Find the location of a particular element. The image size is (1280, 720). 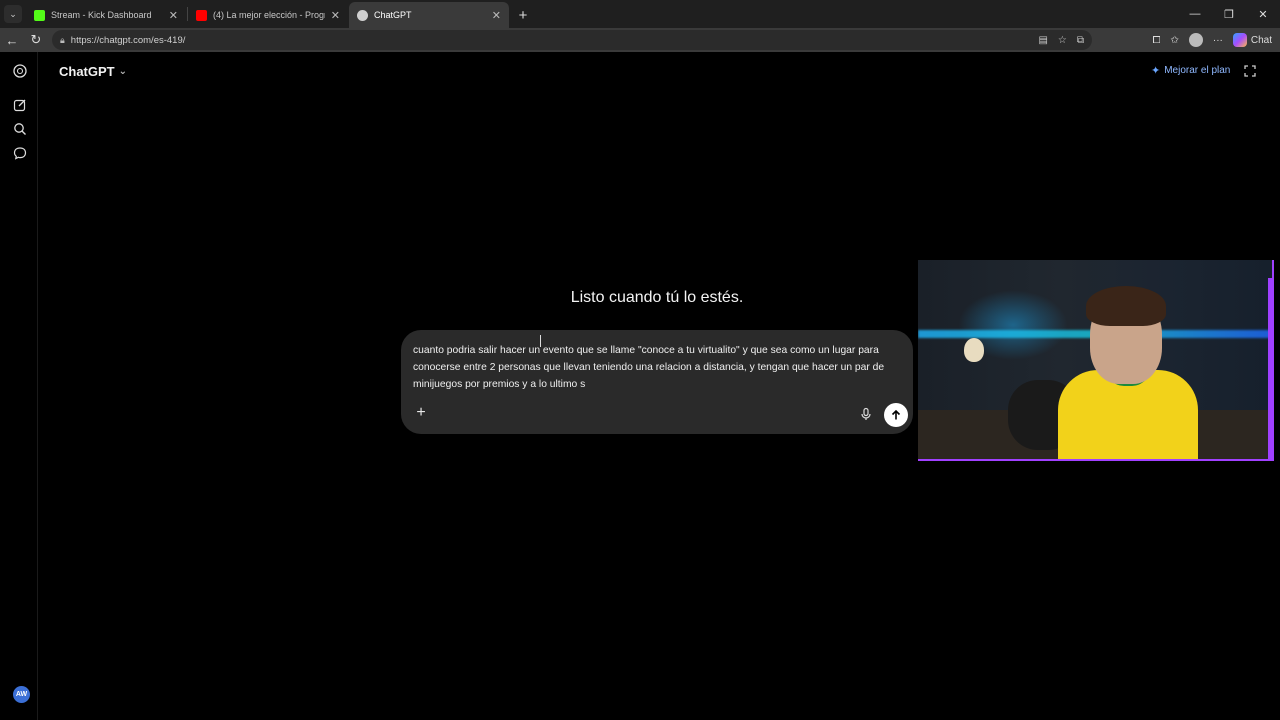

profile-avatar-icon is located at coordinates (1195, 40).